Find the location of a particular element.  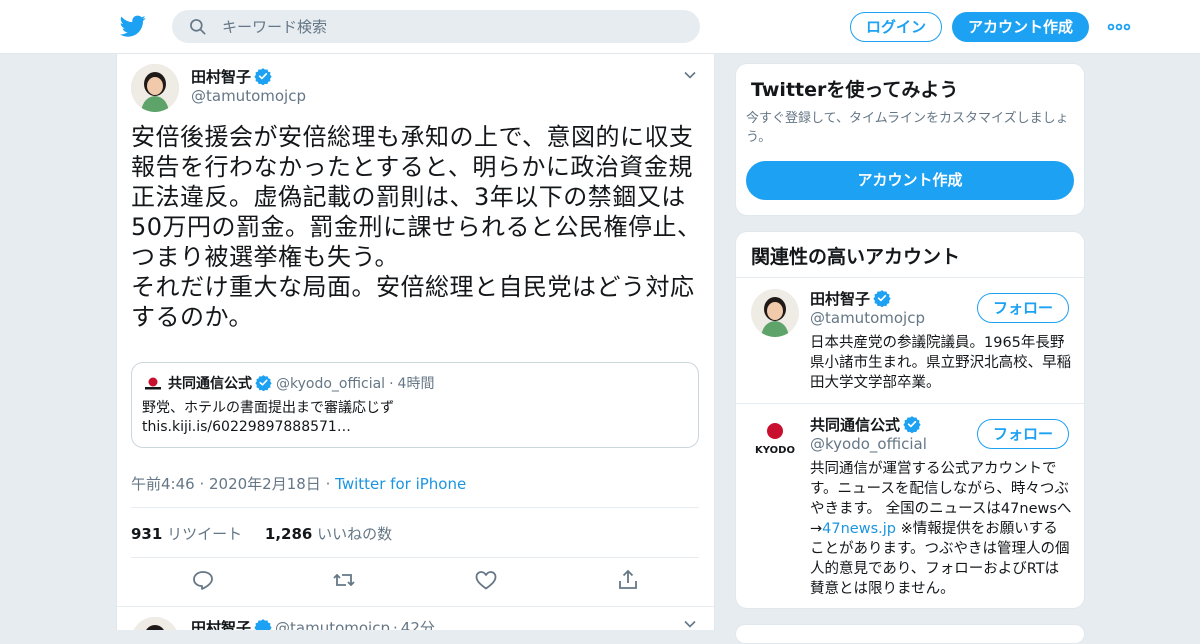

account-avatar is located at coordinates (775, 313).